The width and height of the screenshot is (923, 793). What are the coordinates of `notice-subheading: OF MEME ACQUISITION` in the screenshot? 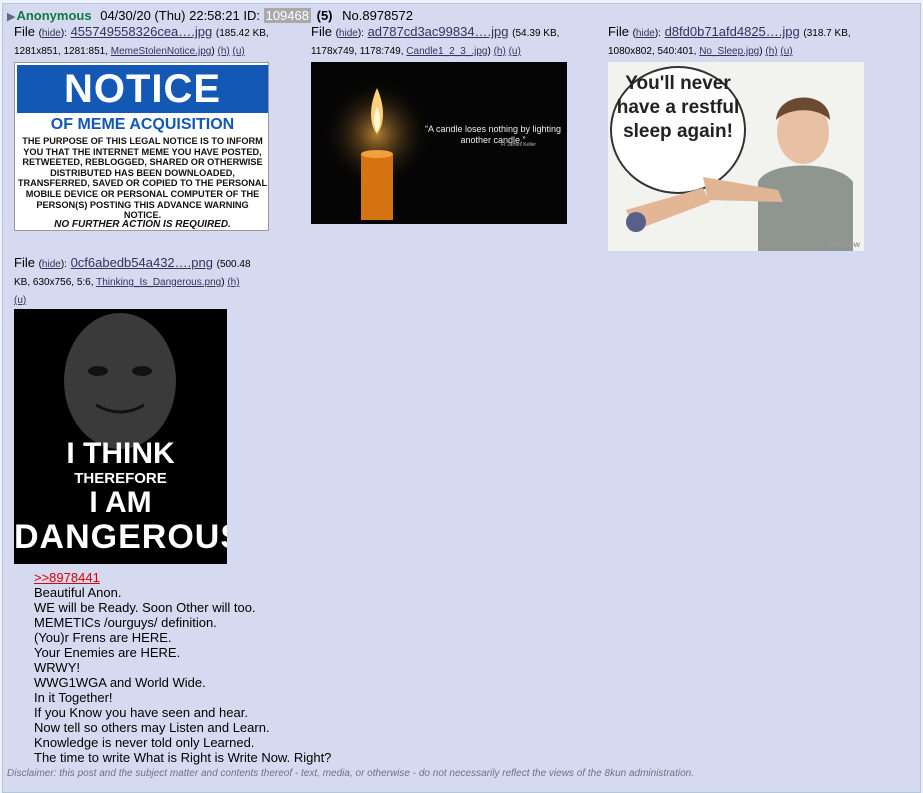 It's located at (142, 124).